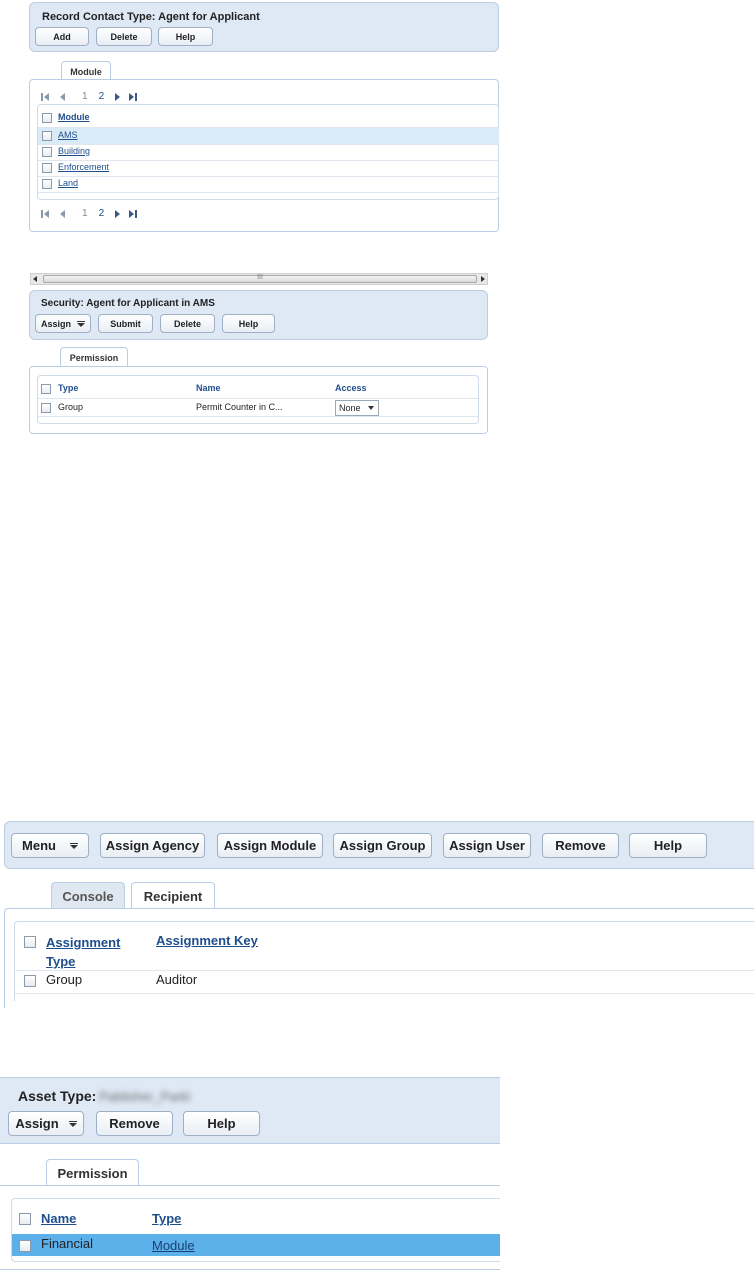  What do you see at coordinates (35, 279) in the screenshot?
I see `scroll-left-icon` at bounding box center [35, 279].